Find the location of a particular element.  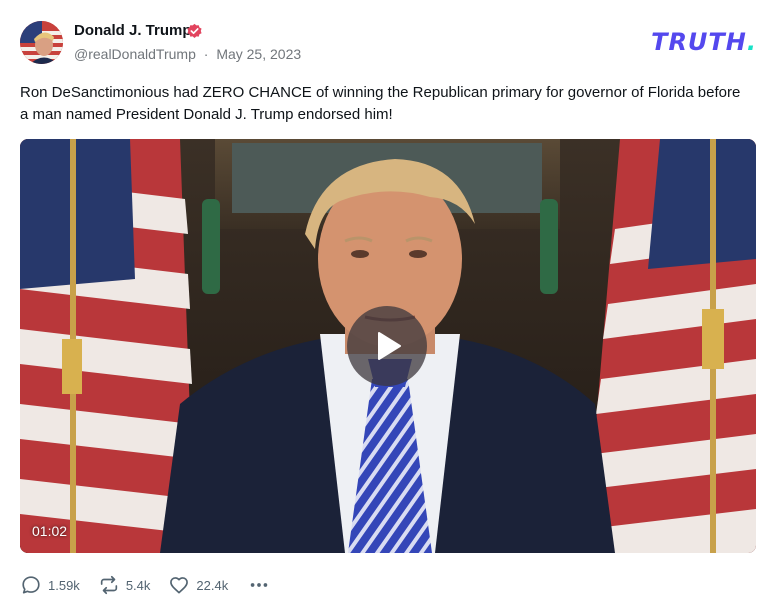

post-meta: @realDonaldTrump · May 25, 2023 is located at coordinates (187, 54).